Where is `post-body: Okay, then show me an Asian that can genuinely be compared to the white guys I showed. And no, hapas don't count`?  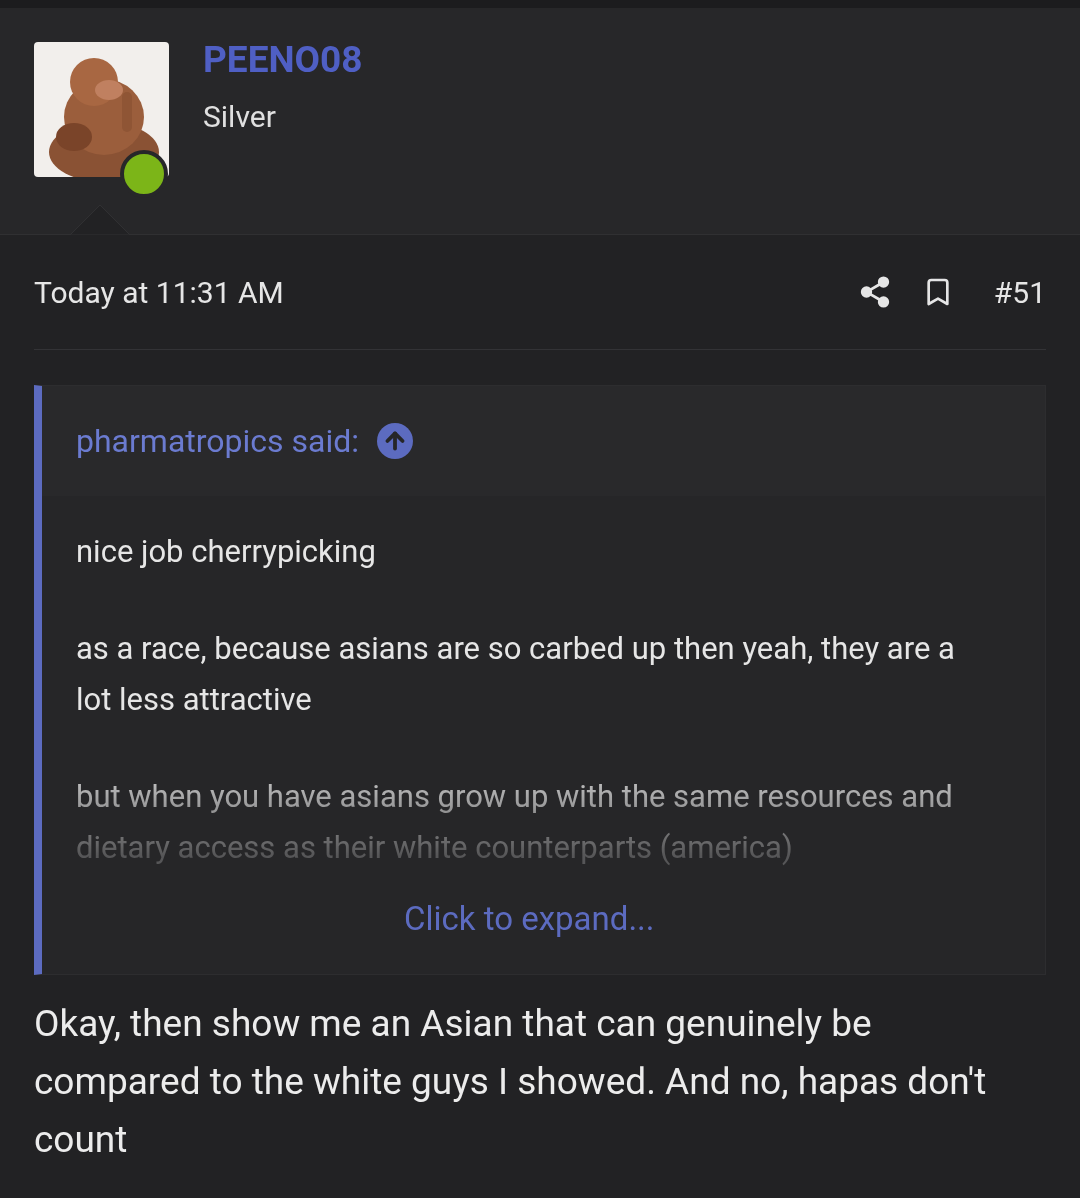
post-body: Okay, then show me an Asian that can genuinely be compared to the white guys I showed. And no, hapas don't count is located at coordinates (511, 1082).